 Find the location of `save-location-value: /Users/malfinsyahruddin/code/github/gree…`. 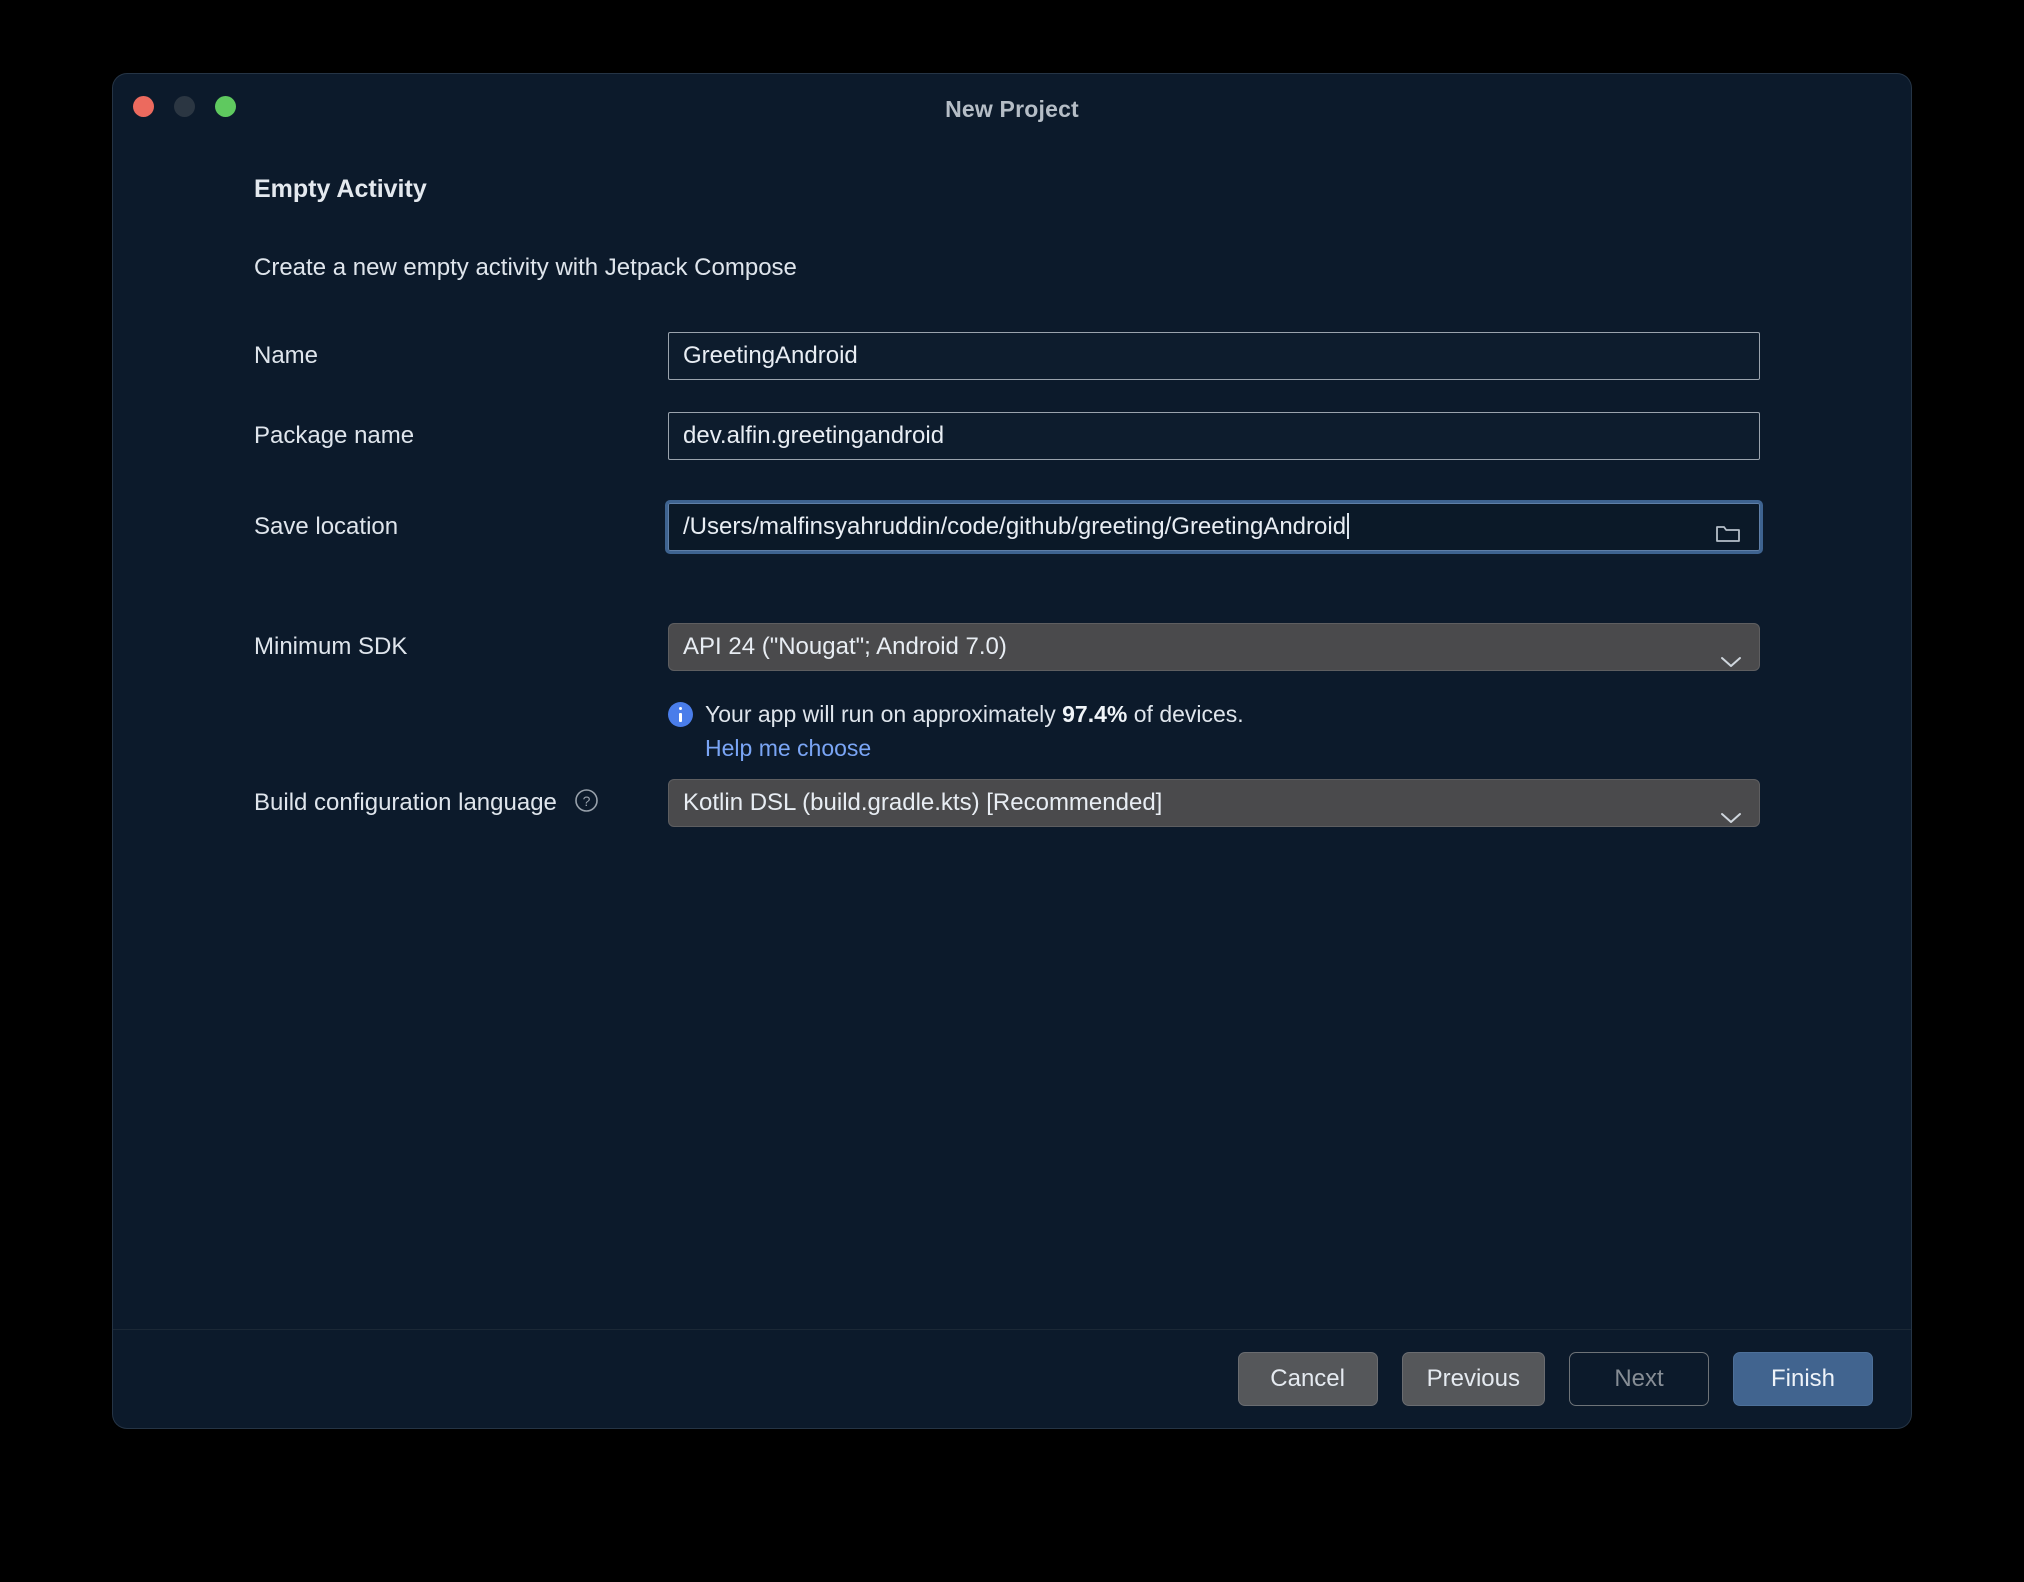

save-location-value: /Users/malfinsyahruddin/code/github/gree… is located at coordinates (1015, 526).